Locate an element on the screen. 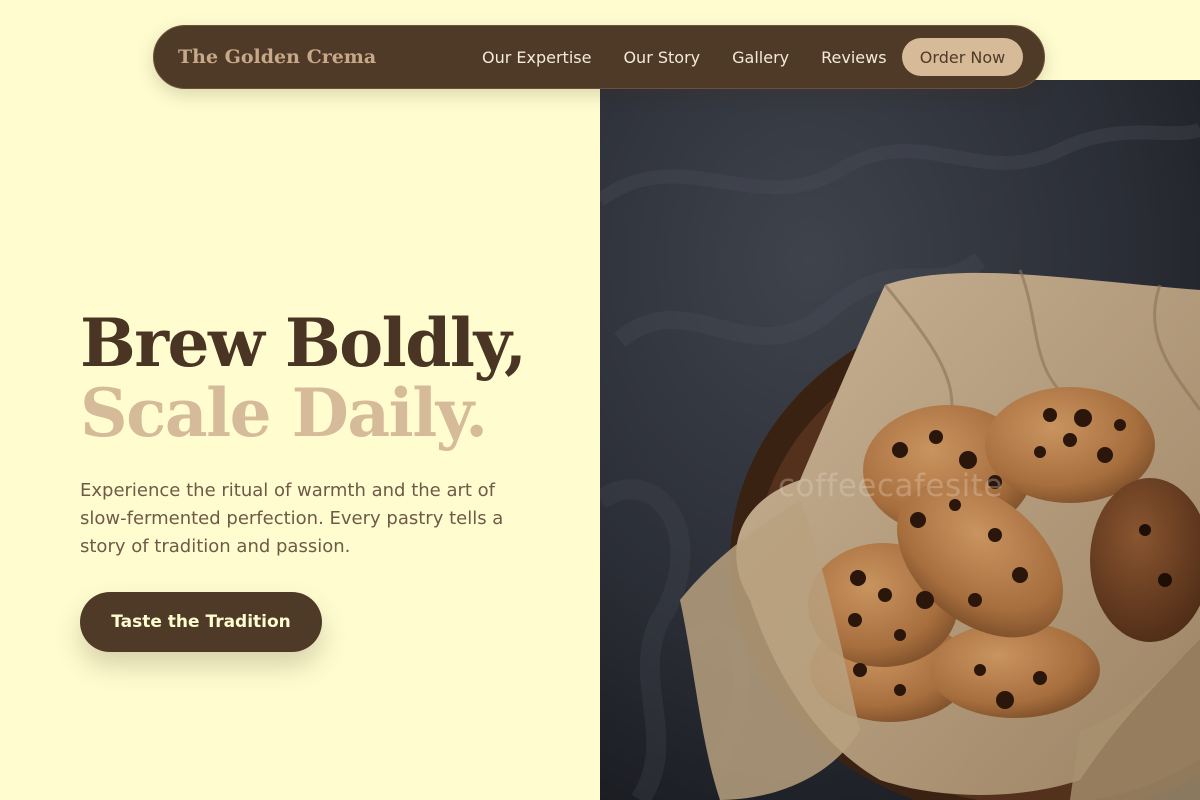  nav-link-gallery: Gallery is located at coordinates (760, 57).